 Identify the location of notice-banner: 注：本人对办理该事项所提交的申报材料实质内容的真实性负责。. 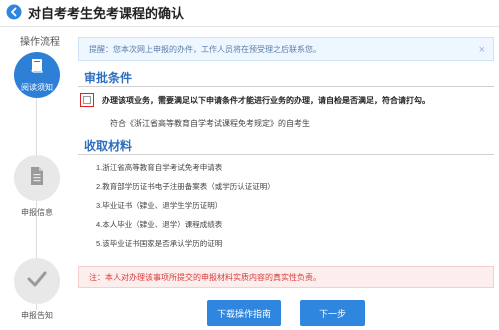
(286, 277).